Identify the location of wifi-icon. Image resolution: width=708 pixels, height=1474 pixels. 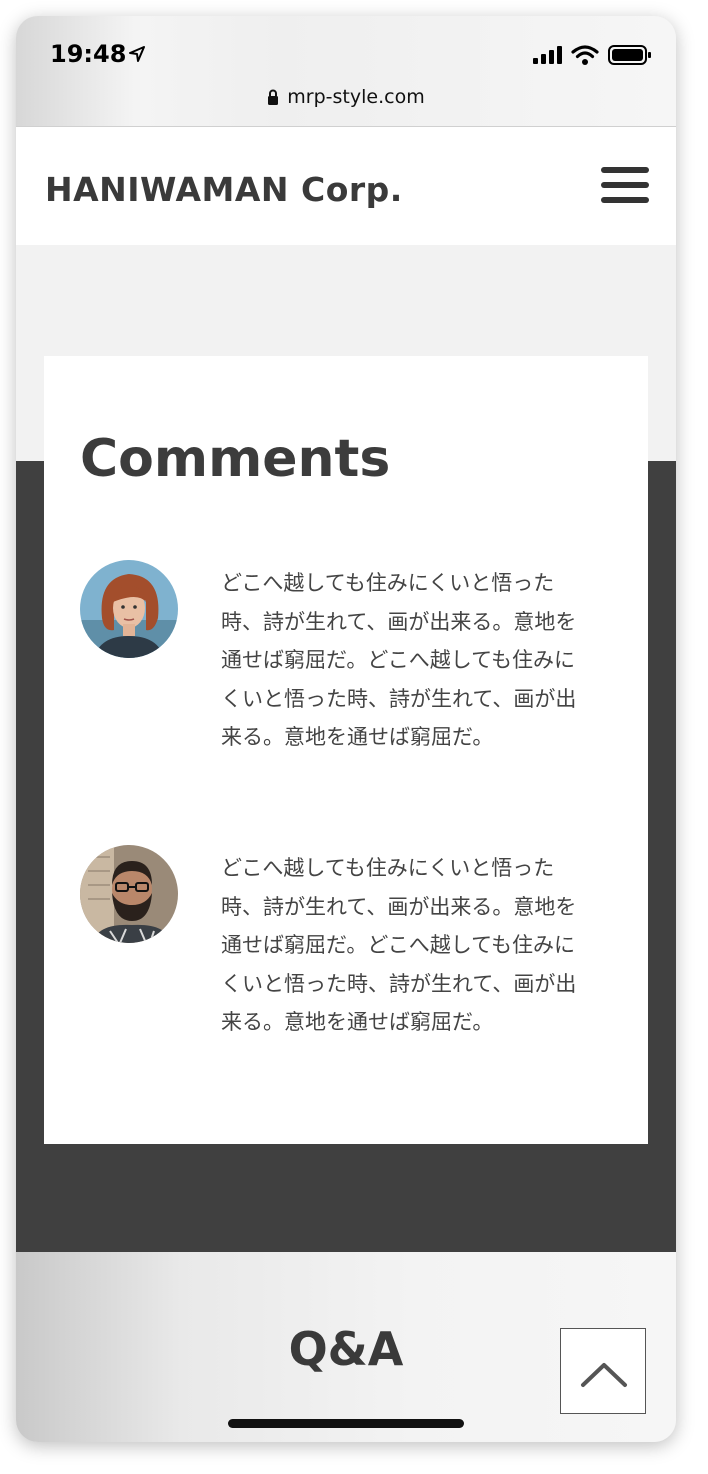
(585, 55).